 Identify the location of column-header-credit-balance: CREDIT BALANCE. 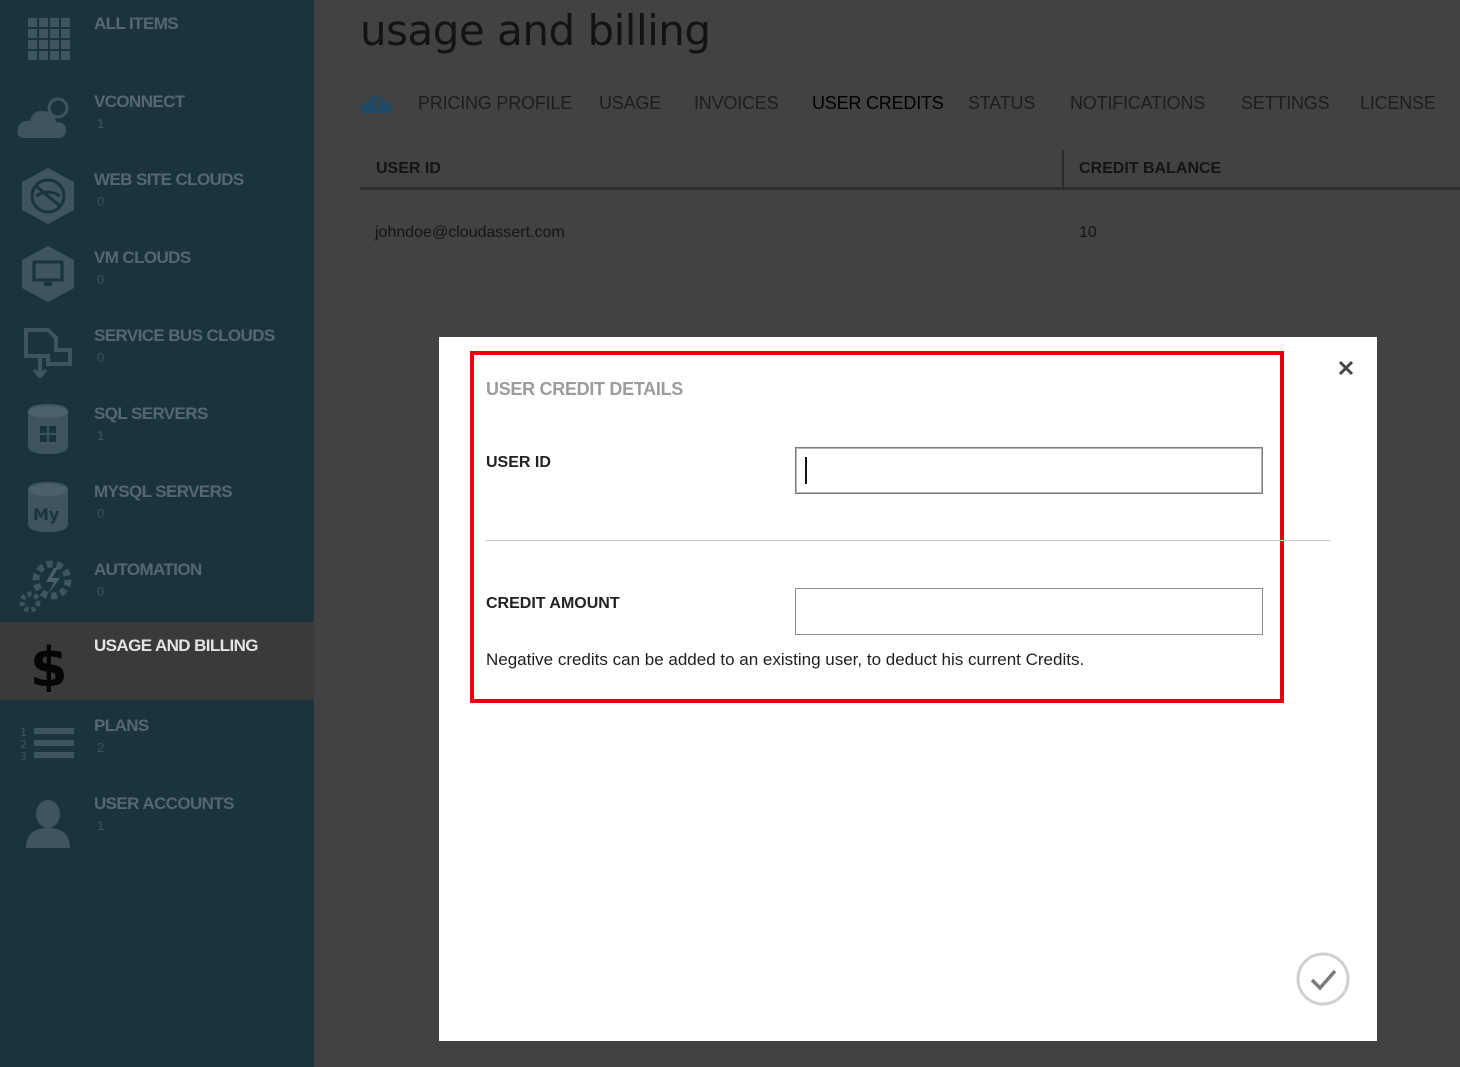
(1150, 169).